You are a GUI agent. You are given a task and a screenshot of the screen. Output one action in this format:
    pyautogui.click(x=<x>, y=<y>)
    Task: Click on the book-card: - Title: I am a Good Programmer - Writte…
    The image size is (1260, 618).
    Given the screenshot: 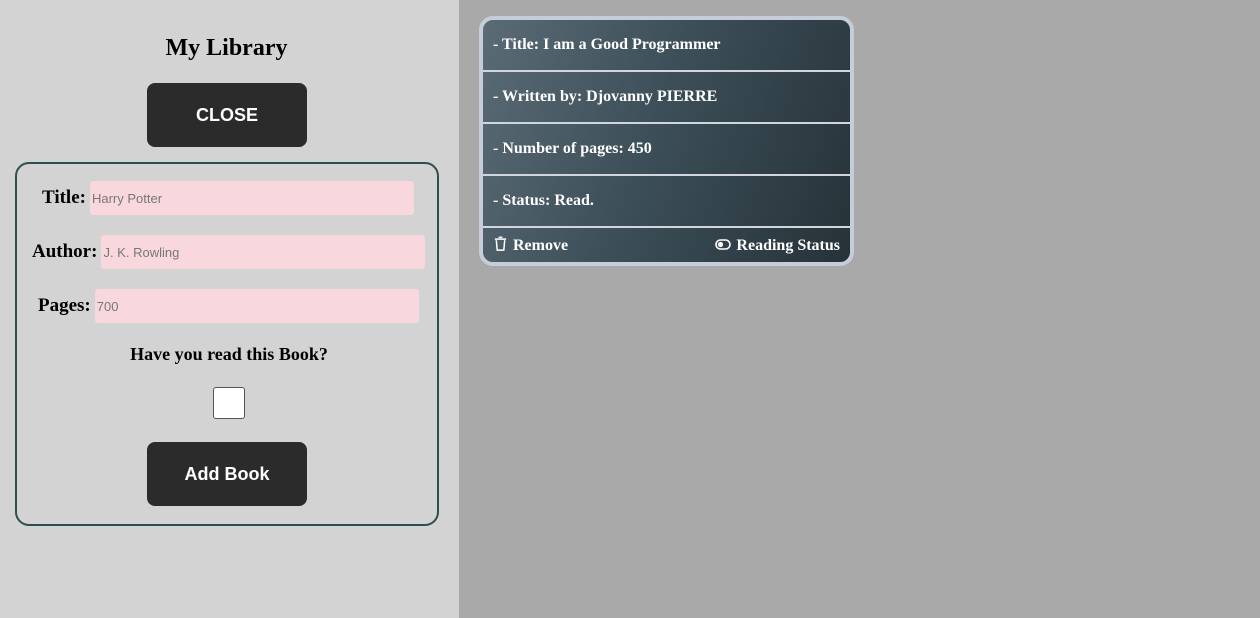 What is the action you would take?
    pyautogui.click(x=666, y=141)
    